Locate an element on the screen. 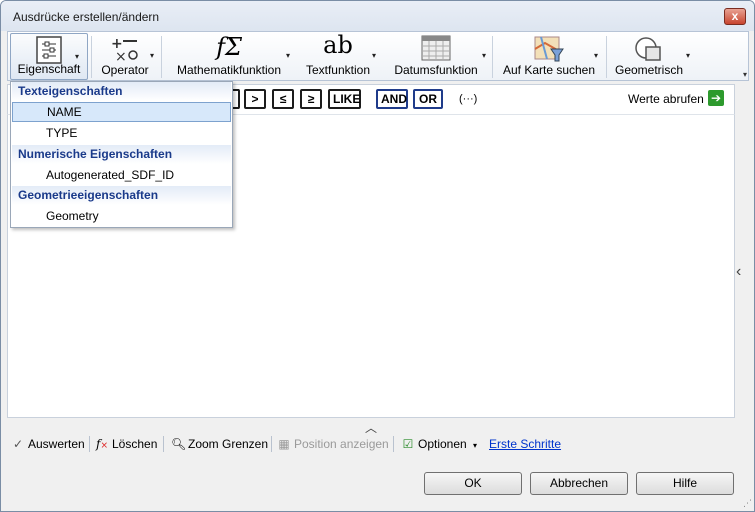 This screenshot has height=512, width=755. help-button: Hilfe is located at coordinates (685, 483).